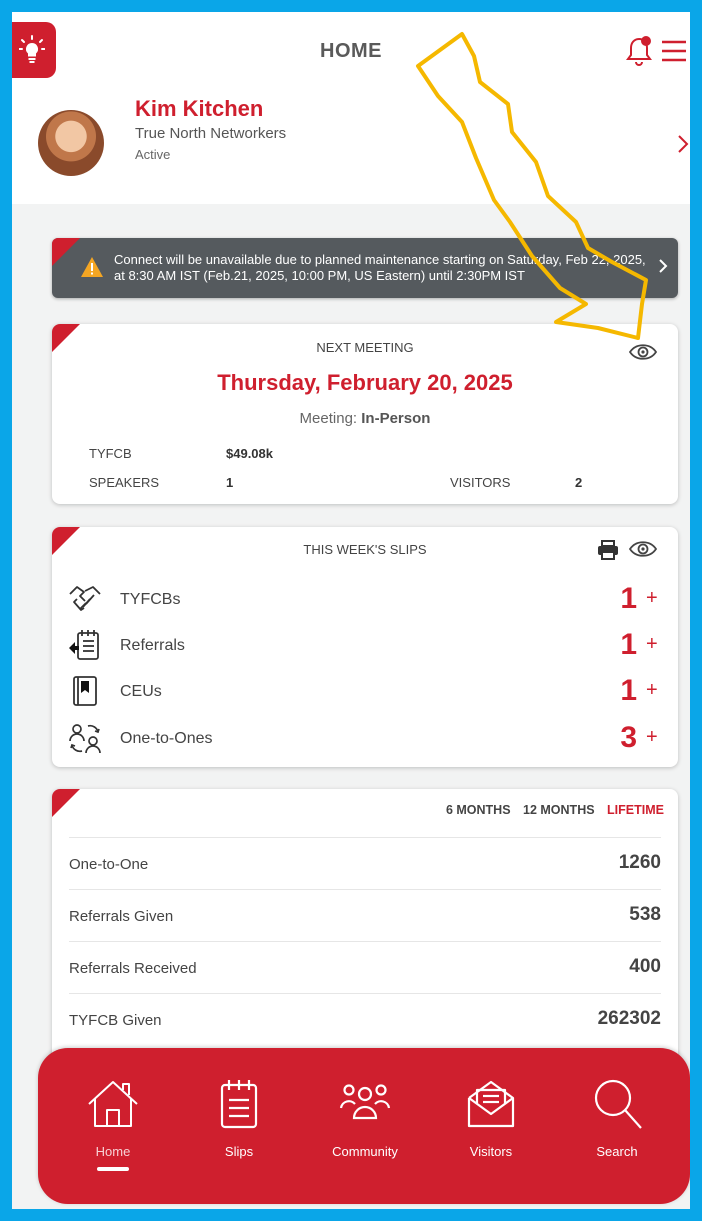  What do you see at coordinates (113, 1104) in the screenshot?
I see `home-icon` at bounding box center [113, 1104].